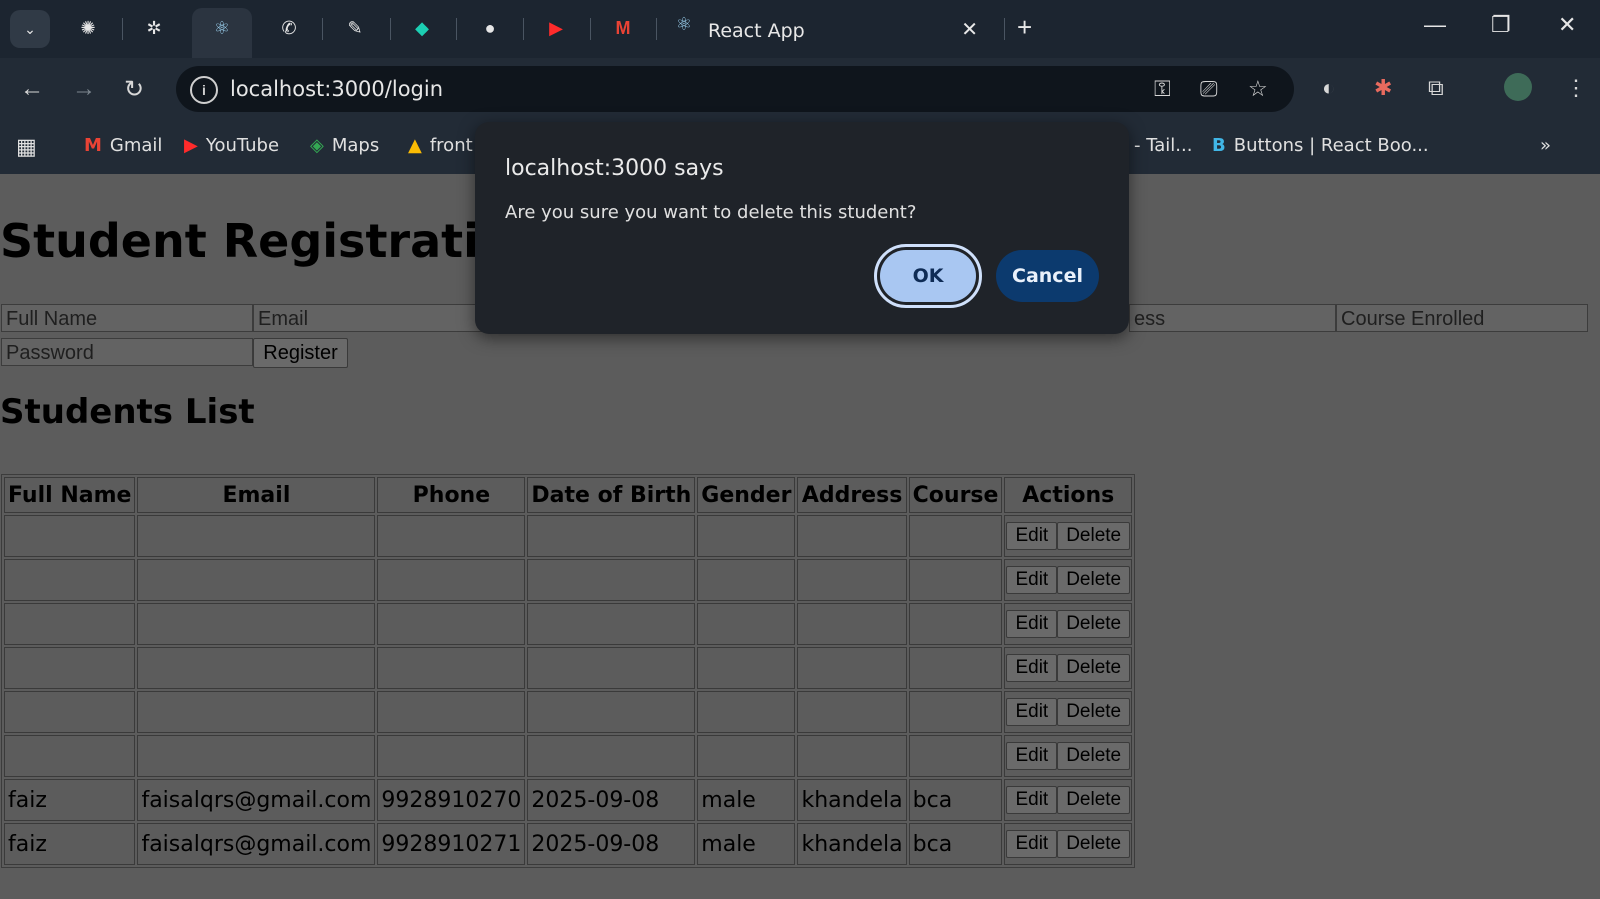  What do you see at coordinates (1501, 25) in the screenshot?
I see `restore-icon: ❐` at bounding box center [1501, 25].